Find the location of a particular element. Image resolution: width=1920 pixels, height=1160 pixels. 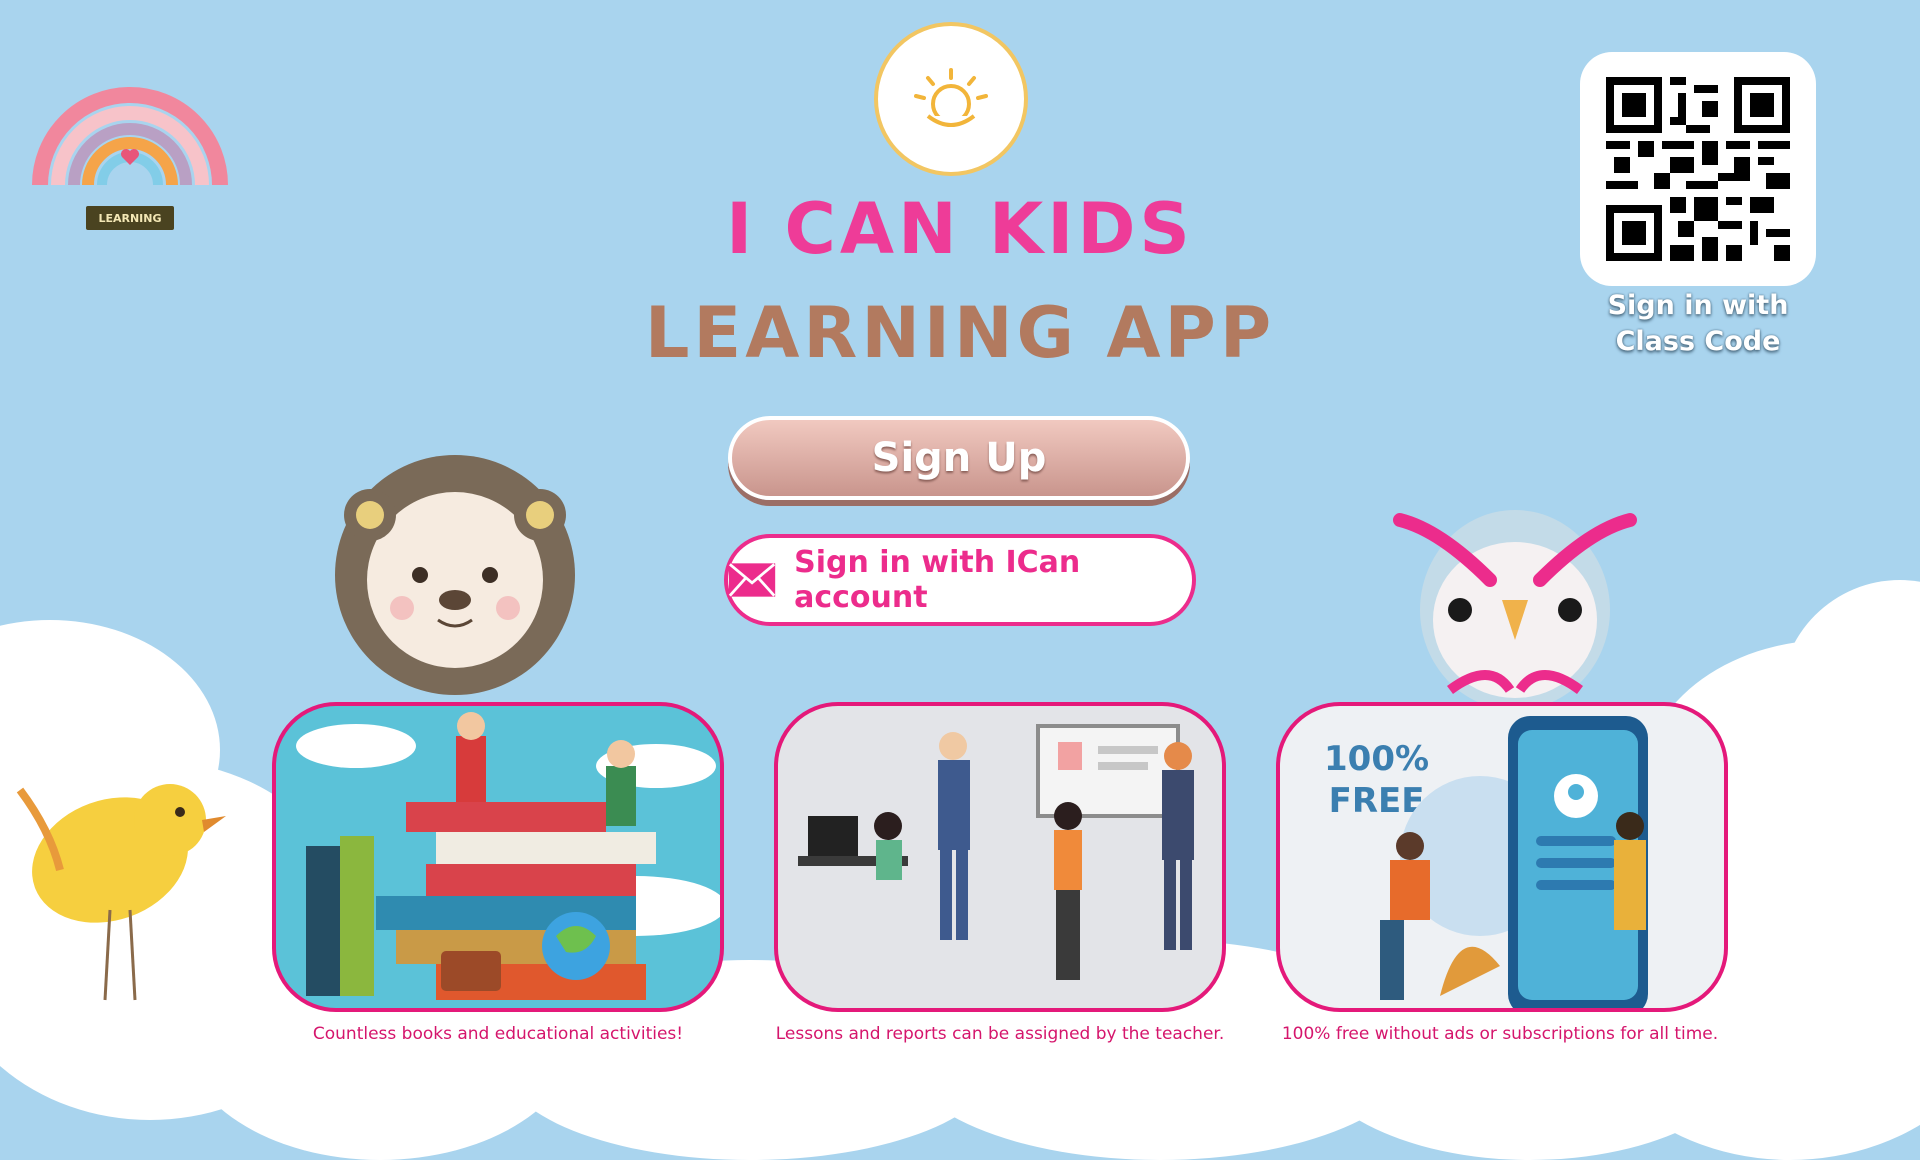

feature-card-books is located at coordinates (498, 857).